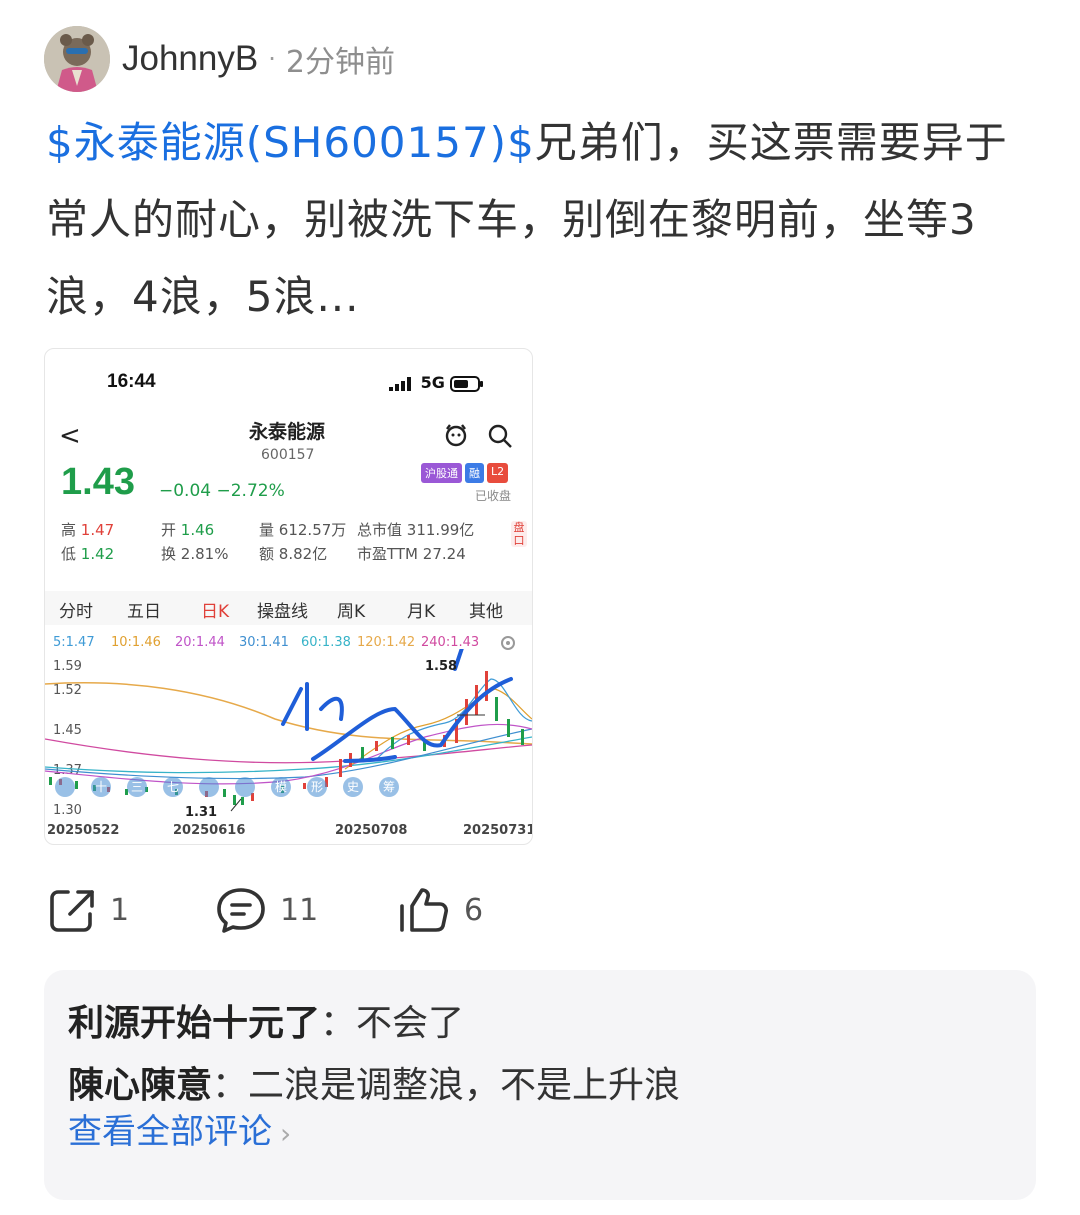  Describe the element at coordinates (416, 530) in the screenshot. I see `stat-market-cap: 总市值 311.99亿` at that location.